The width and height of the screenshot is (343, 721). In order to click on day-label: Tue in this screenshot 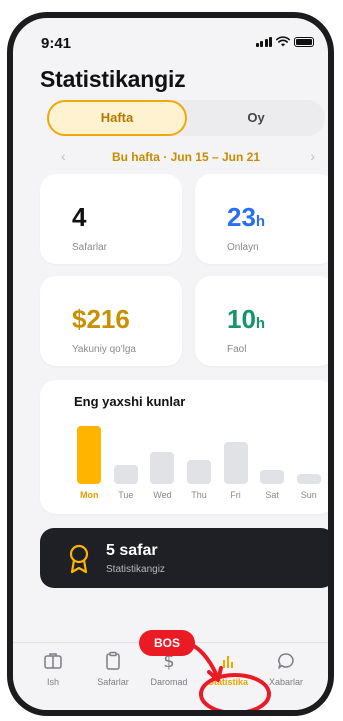, I will do `click(126, 495)`.